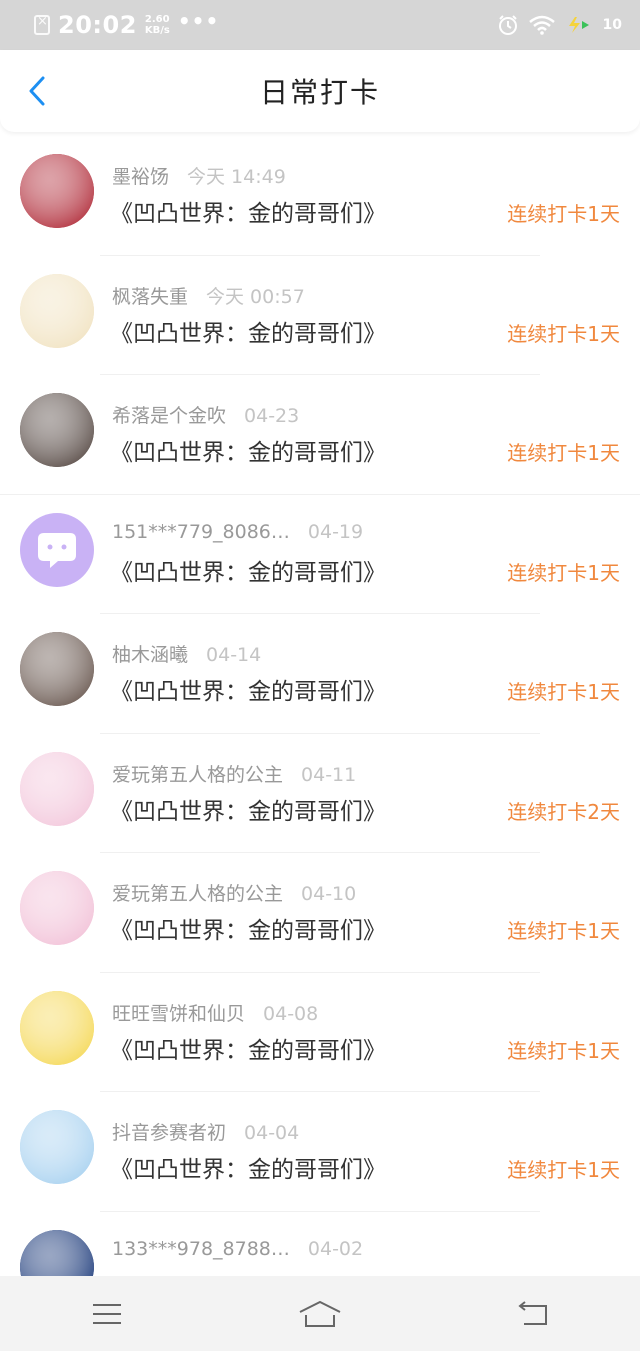  I want to click on list-item: 抖音参赛者初 04-04 《凹凸世界：金的哥哥们》 连续打卡1天, so click(320, 1152).